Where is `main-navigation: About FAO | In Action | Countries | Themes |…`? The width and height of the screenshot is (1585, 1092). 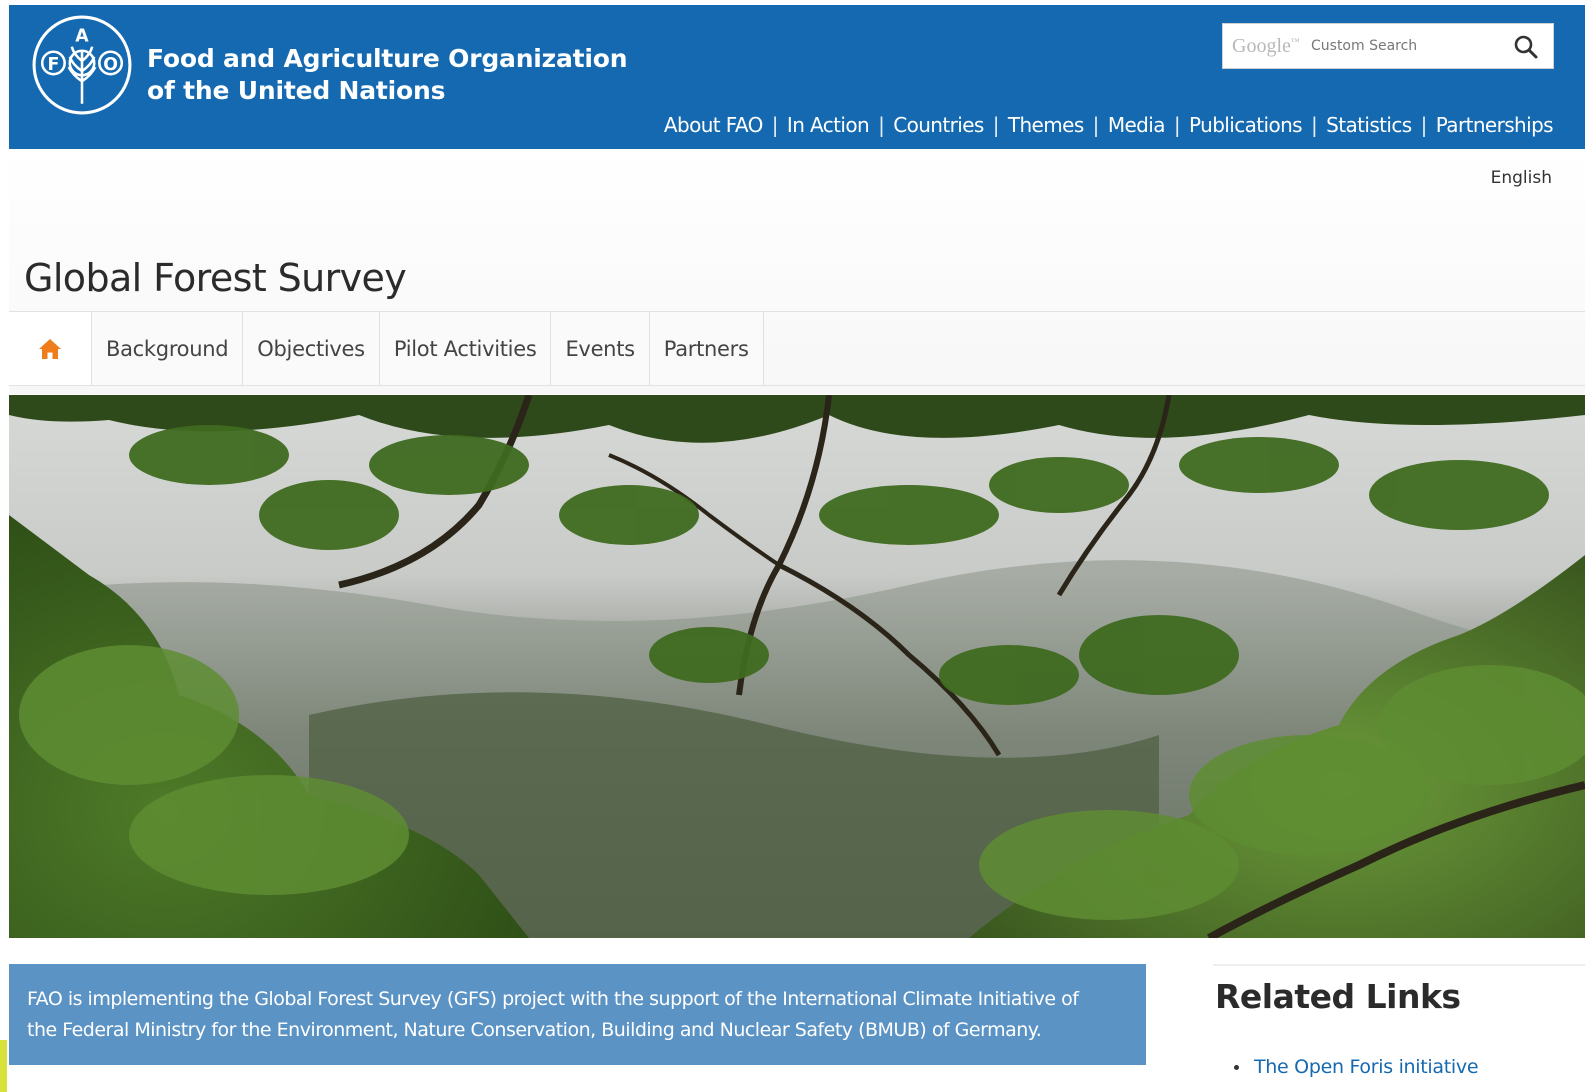
main-navigation: About FAO | In Action | Countries | Themes |… is located at coordinates (1109, 125).